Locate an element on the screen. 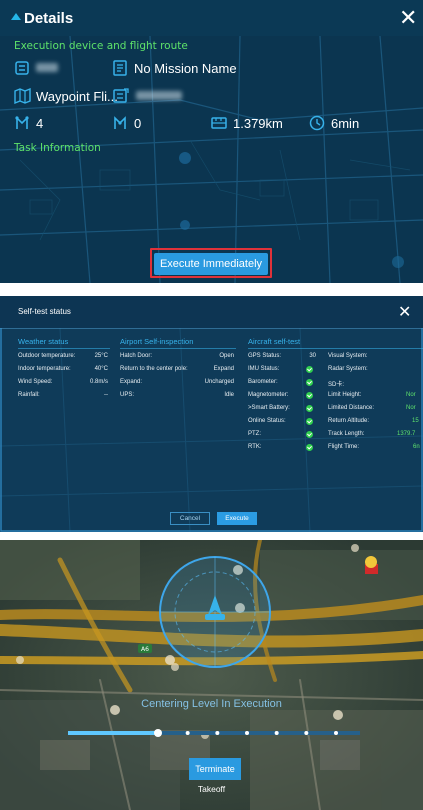 This screenshot has height=810, width=423. aircraft-row-label: Limited Distance: is located at coordinates (351, 408).